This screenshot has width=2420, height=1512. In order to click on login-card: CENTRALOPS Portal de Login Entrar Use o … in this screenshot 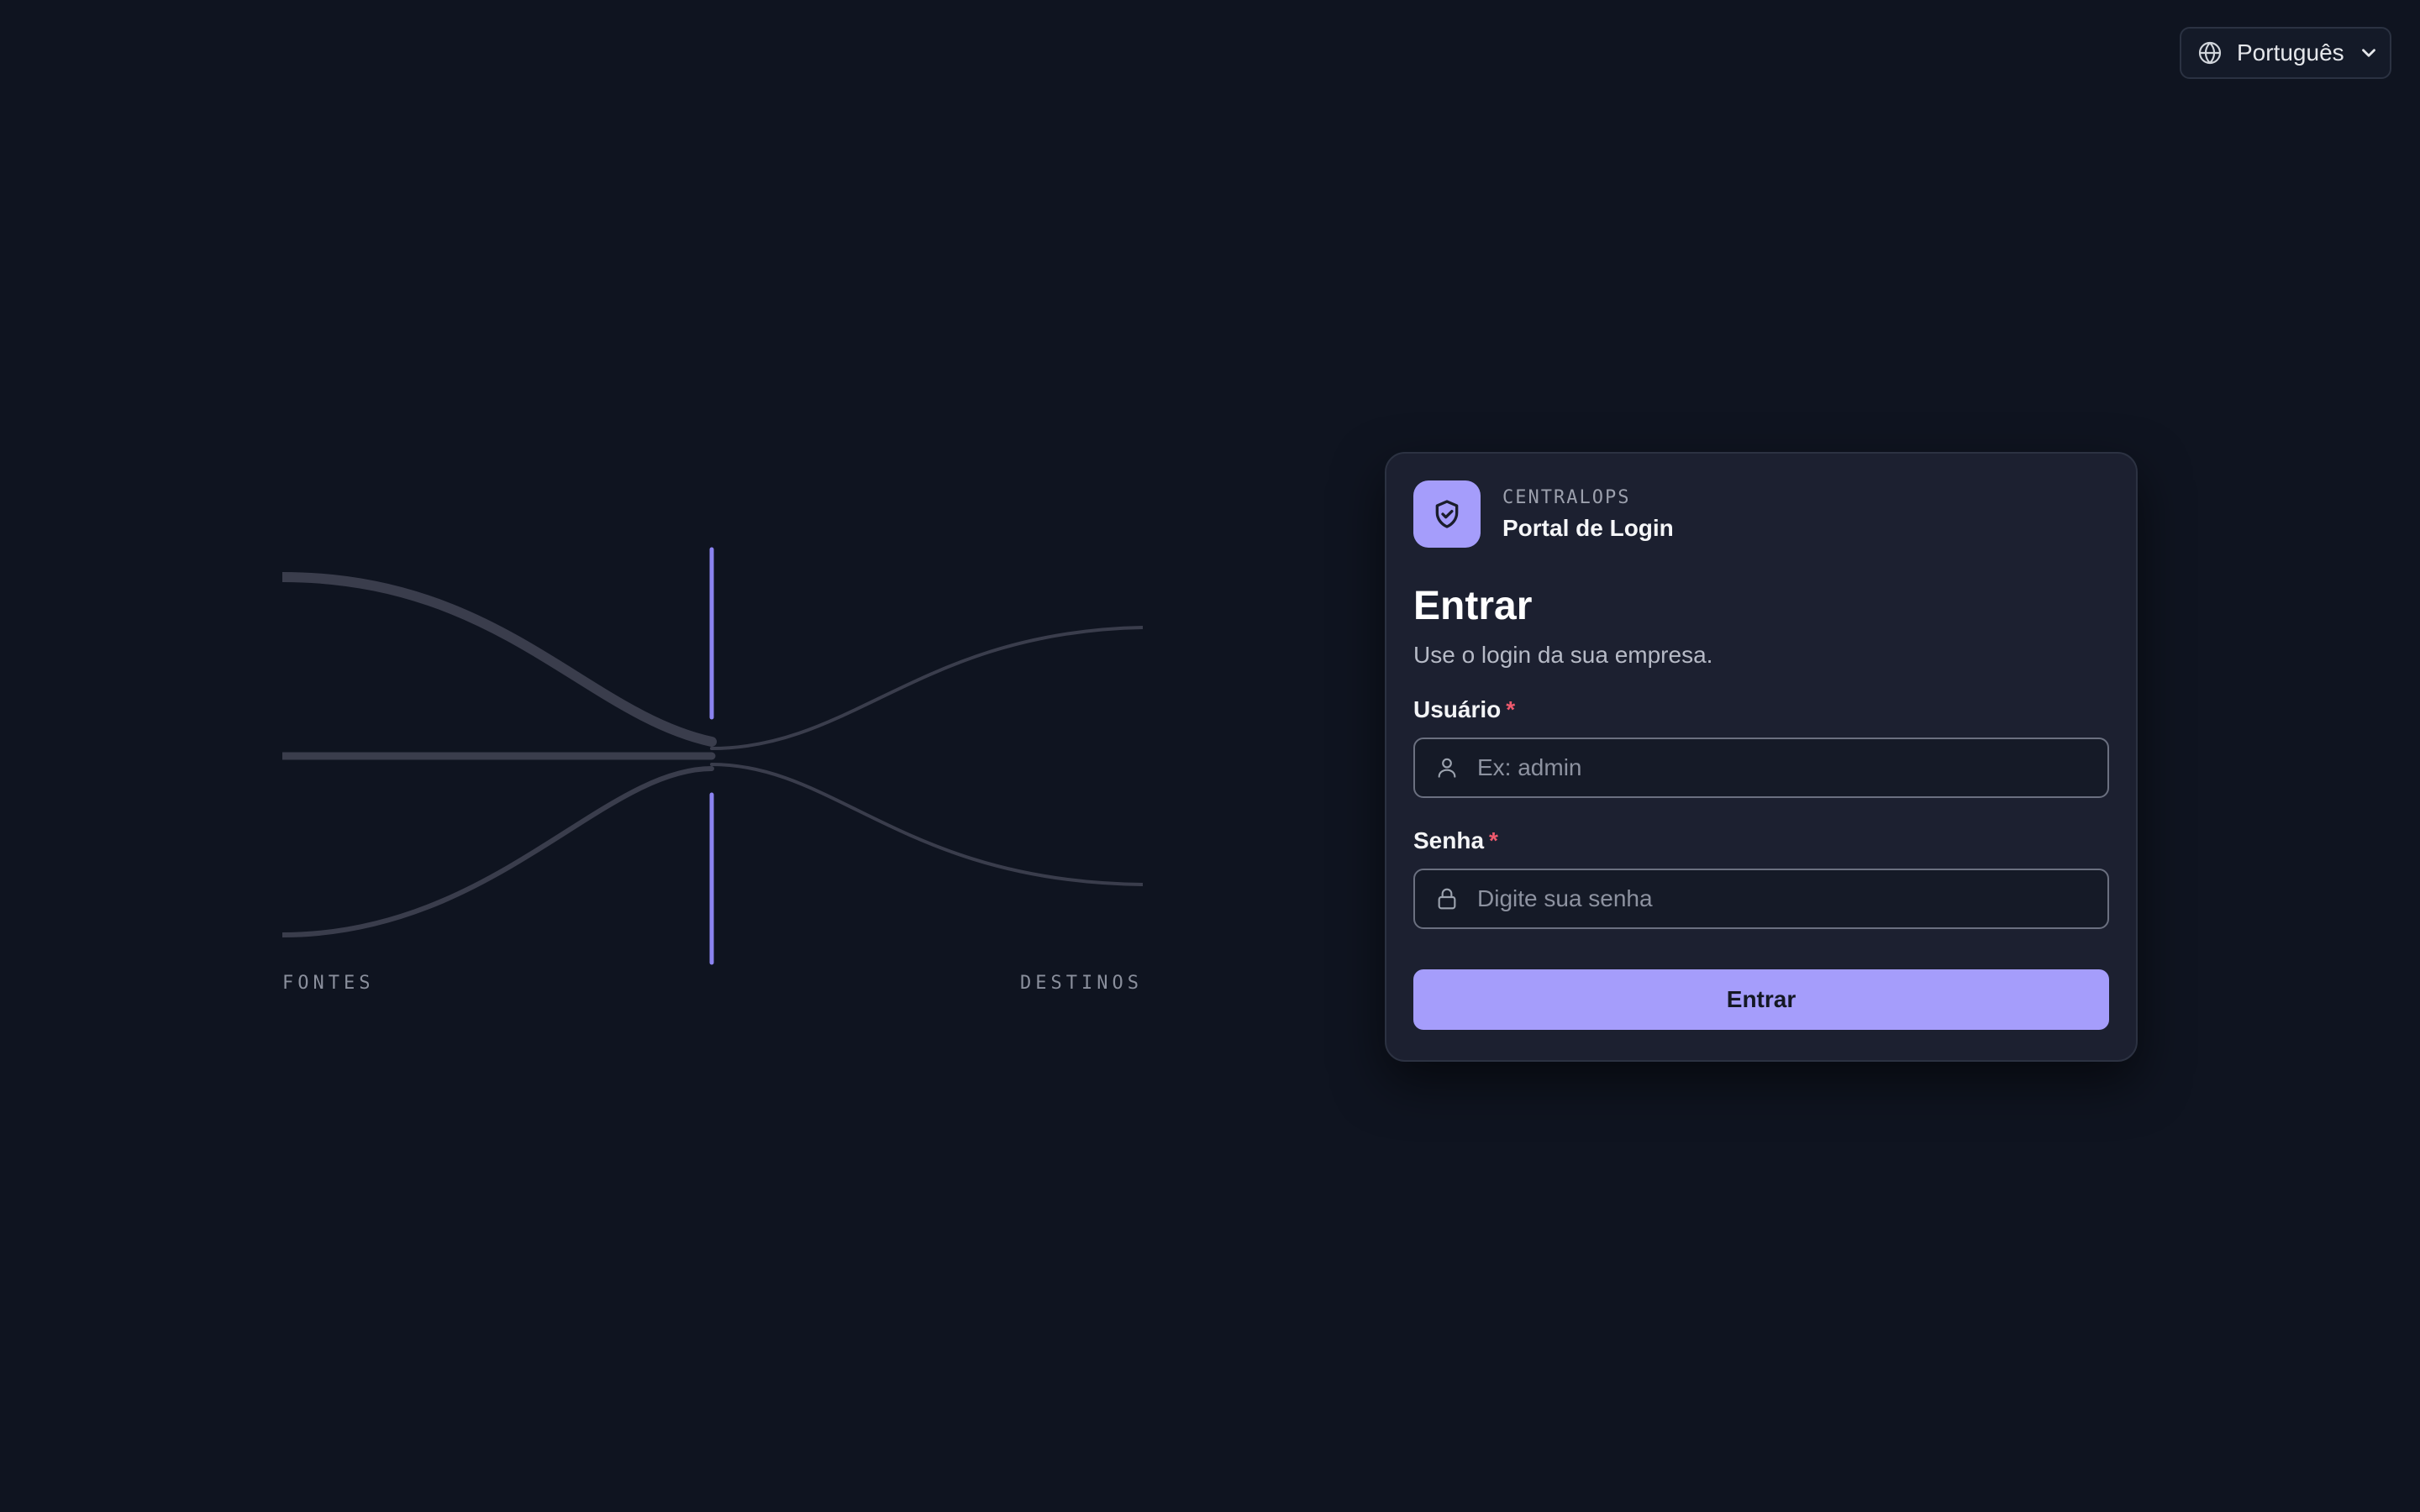, I will do `click(1761, 757)`.